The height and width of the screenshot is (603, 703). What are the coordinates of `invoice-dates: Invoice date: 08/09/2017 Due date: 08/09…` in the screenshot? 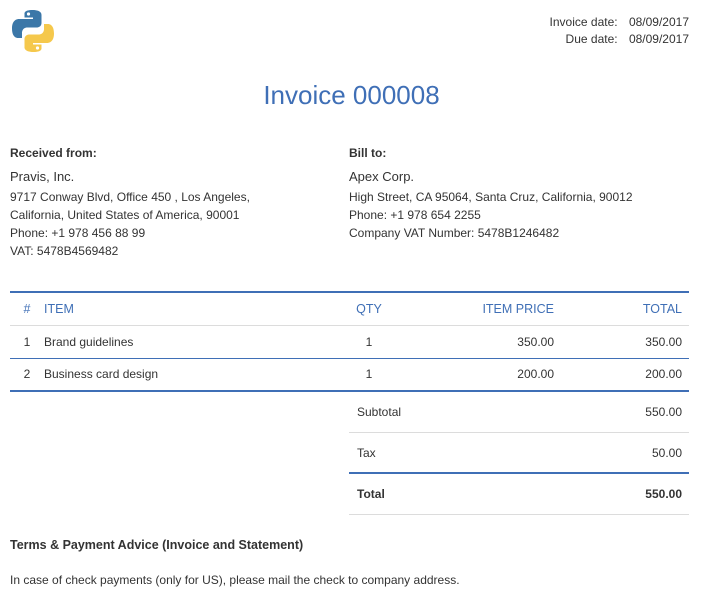 It's located at (619, 31).